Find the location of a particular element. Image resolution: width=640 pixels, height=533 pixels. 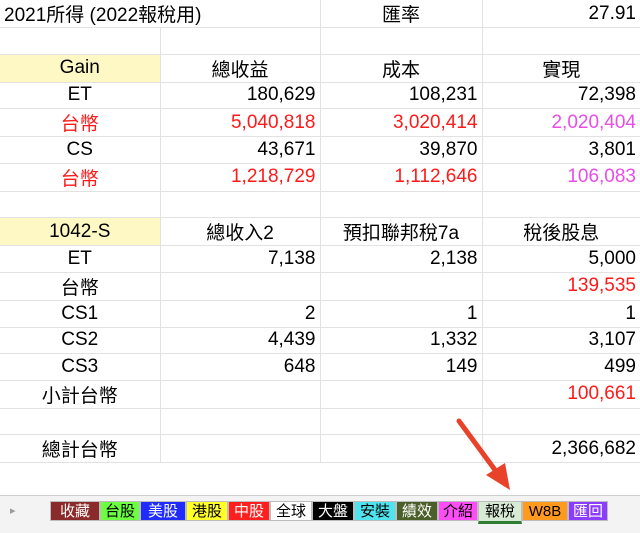

table-cell: 1042-S is located at coordinates (80, 232).